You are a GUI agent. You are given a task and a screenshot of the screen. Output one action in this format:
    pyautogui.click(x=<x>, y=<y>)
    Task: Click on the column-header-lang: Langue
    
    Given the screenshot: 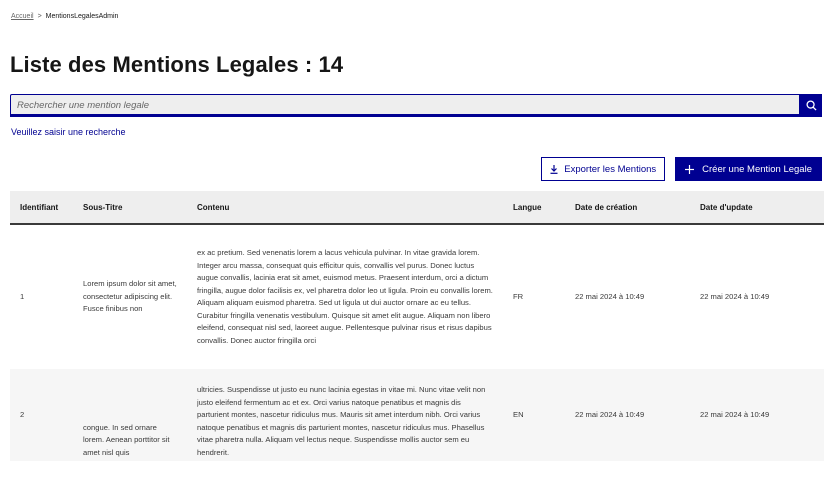 What is the action you would take?
    pyautogui.click(x=534, y=207)
    